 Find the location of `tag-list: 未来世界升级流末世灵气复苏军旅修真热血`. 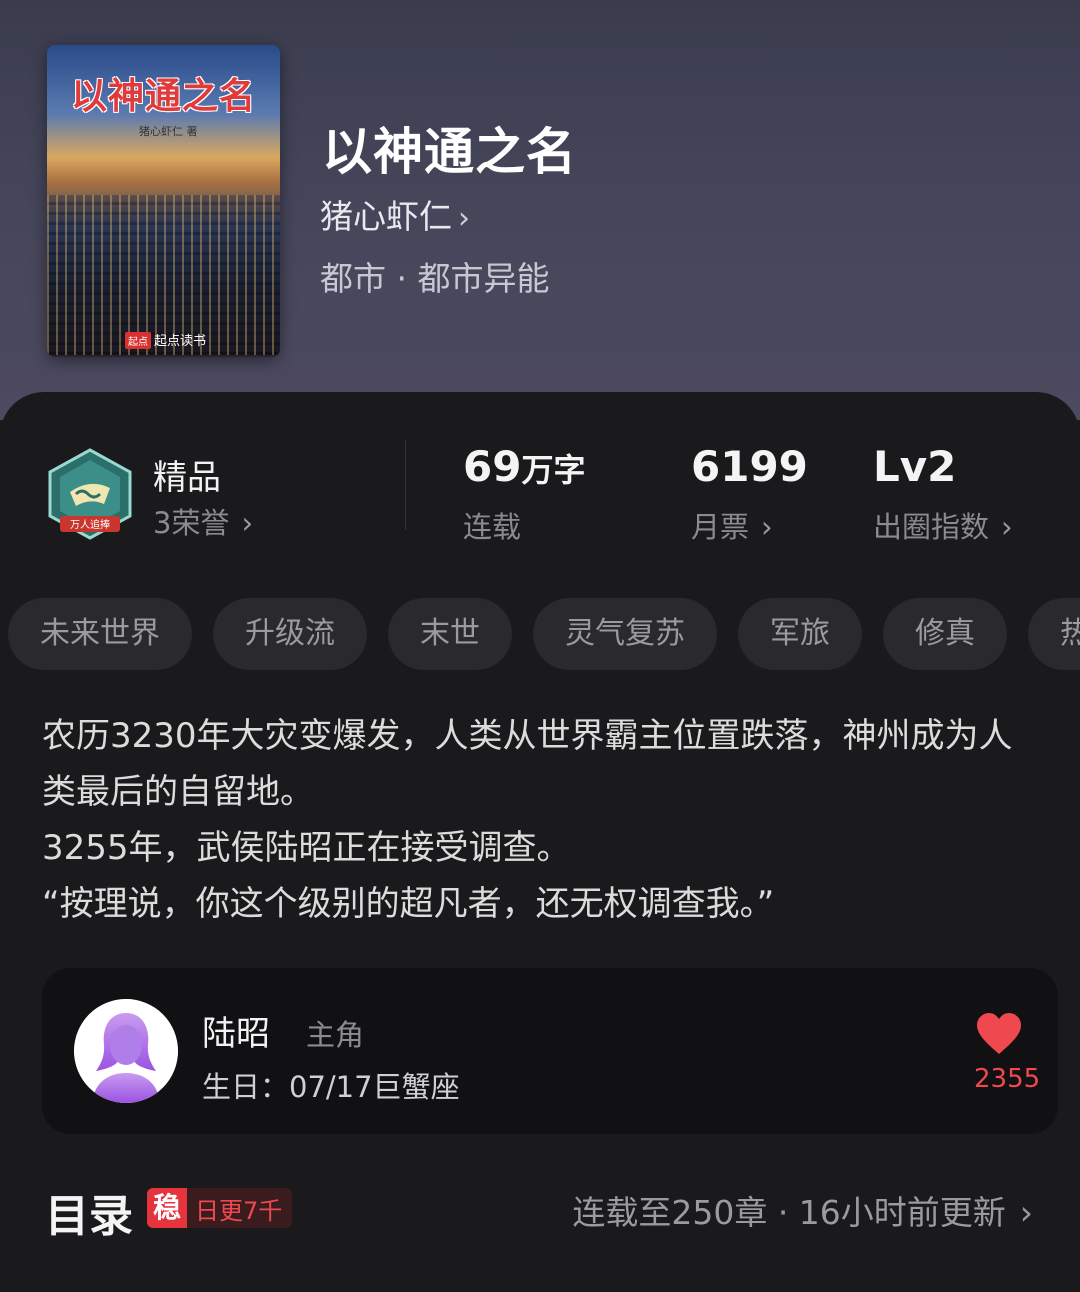

tag-list: 未来世界升级流末世灵气复苏军旅修真热血 is located at coordinates (544, 634).